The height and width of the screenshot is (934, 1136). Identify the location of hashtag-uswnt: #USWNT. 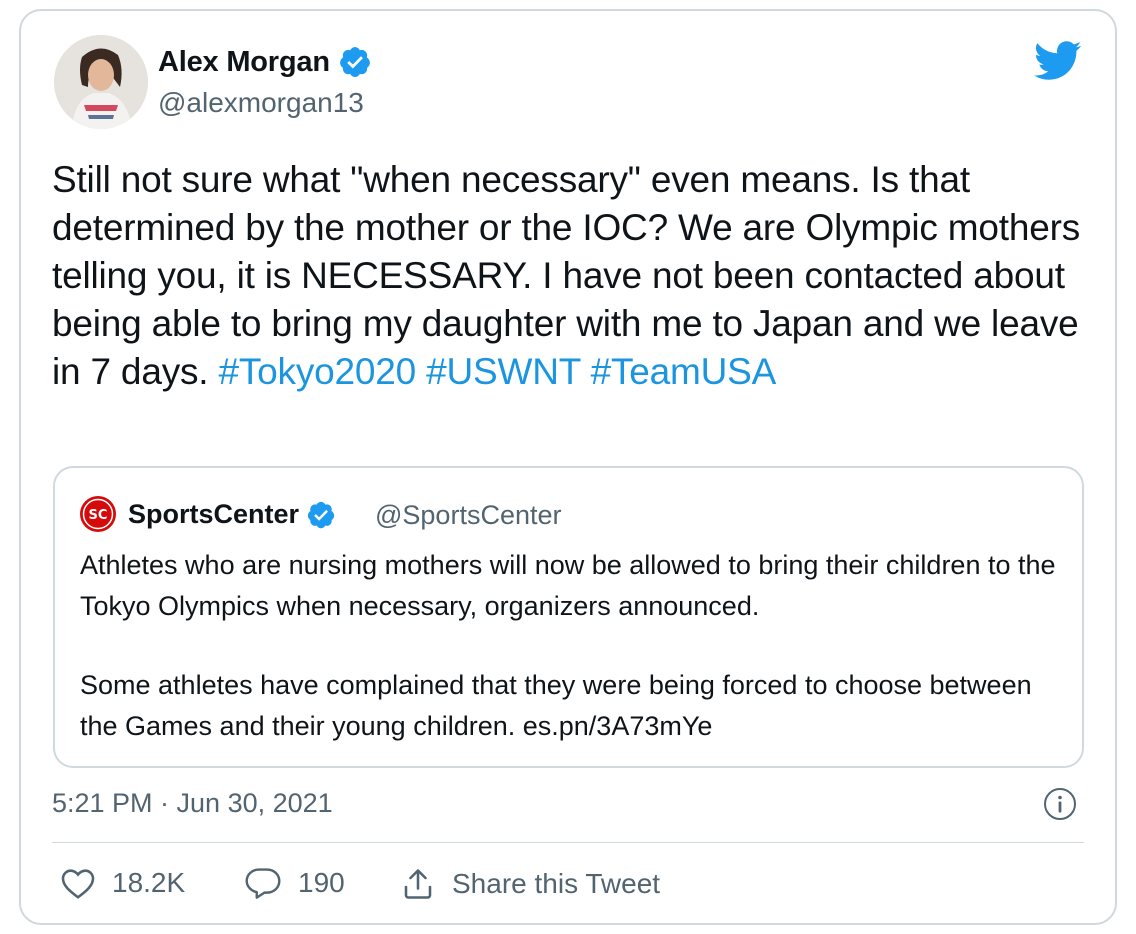
(503, 371).